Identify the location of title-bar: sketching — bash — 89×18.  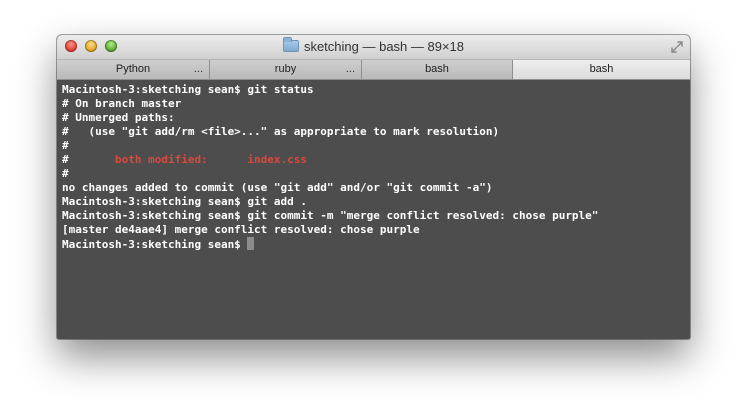
(373, 47).